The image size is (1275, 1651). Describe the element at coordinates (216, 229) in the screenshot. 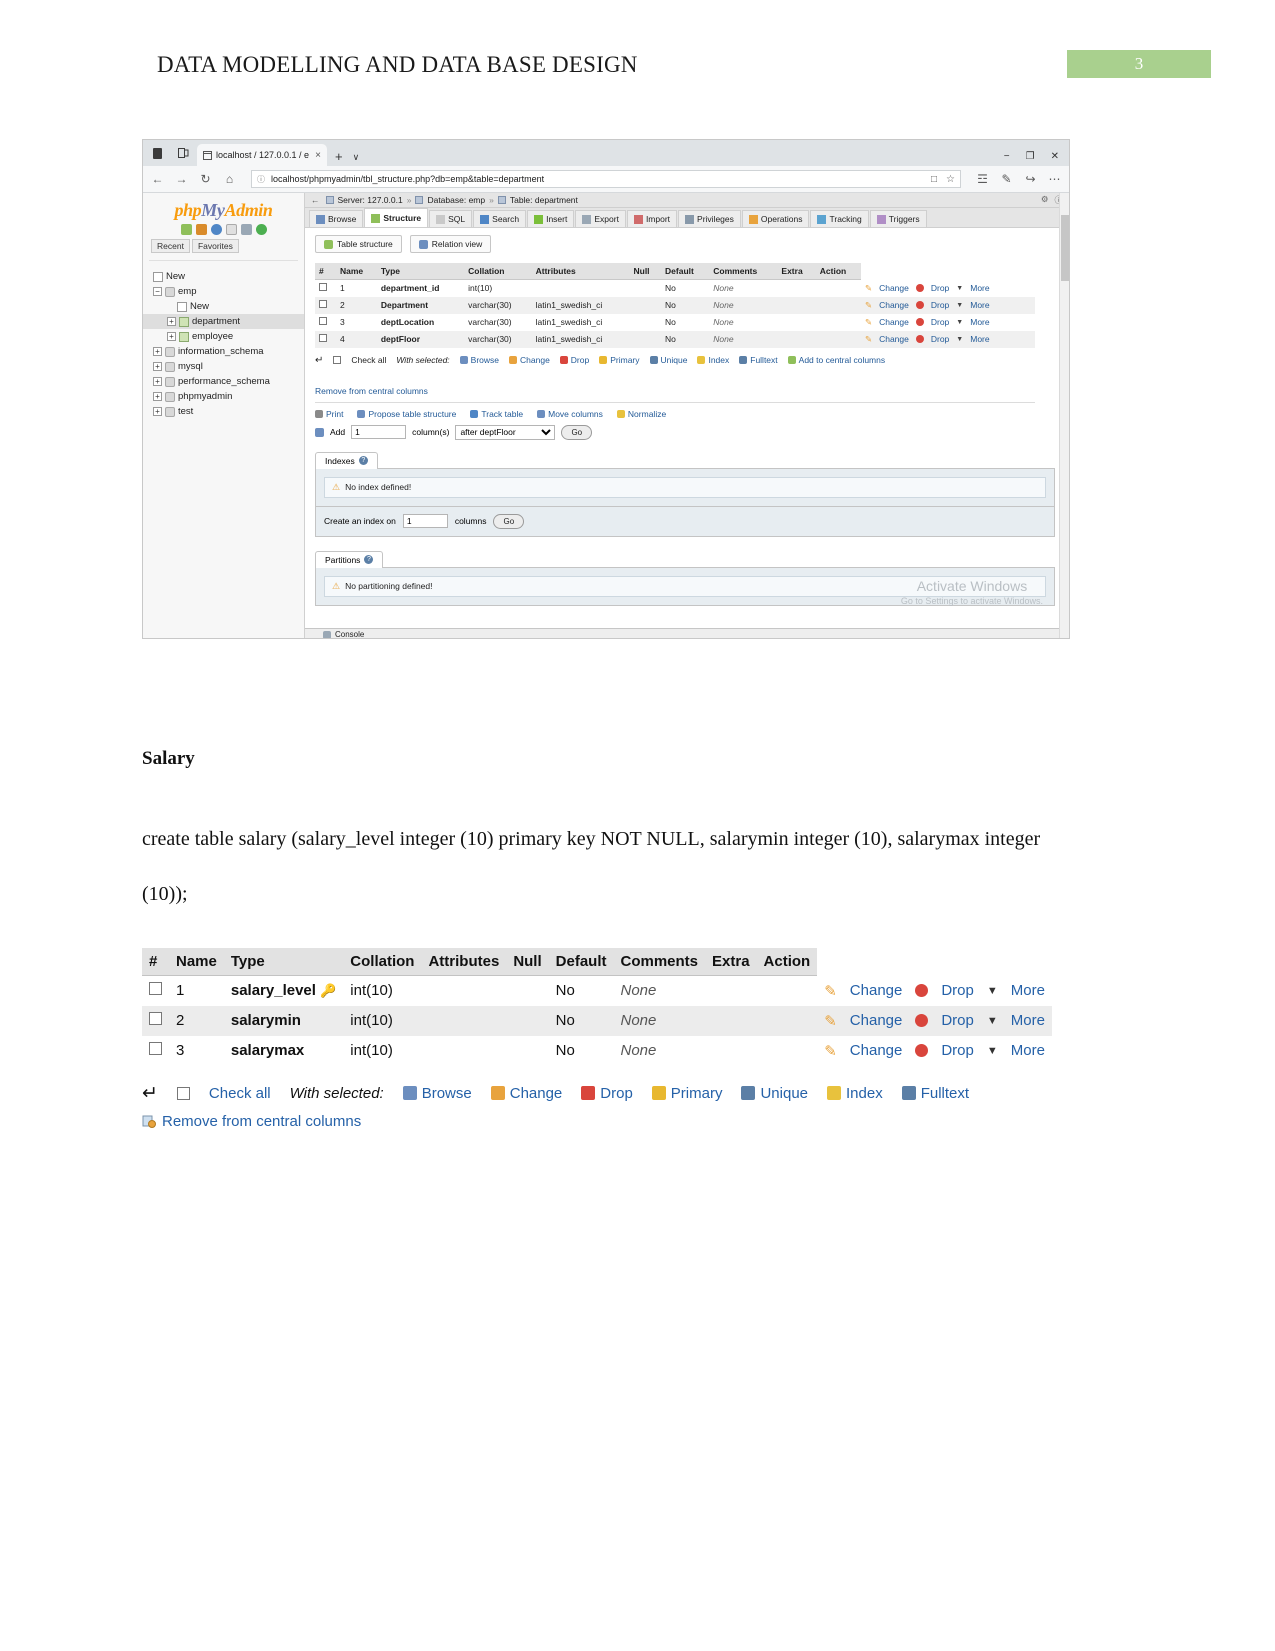

I see `globe-icon` at that location.